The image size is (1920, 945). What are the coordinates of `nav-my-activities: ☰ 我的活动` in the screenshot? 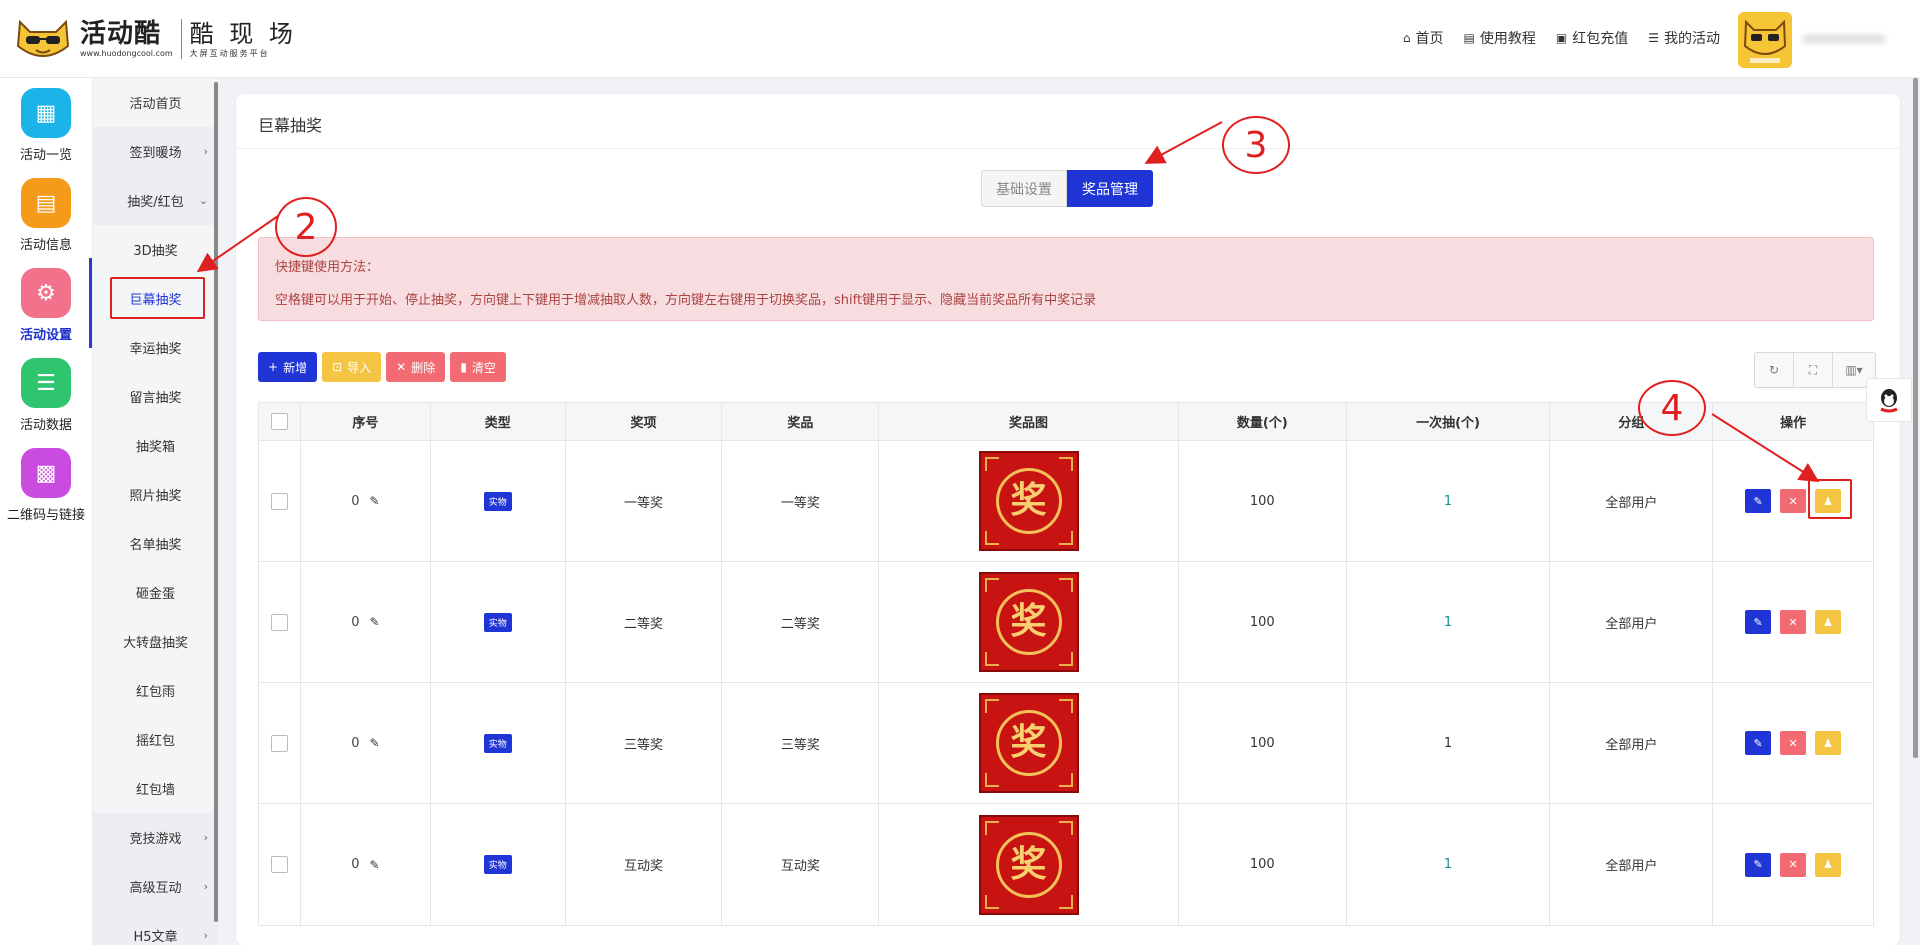 It's located at (1684, 38).